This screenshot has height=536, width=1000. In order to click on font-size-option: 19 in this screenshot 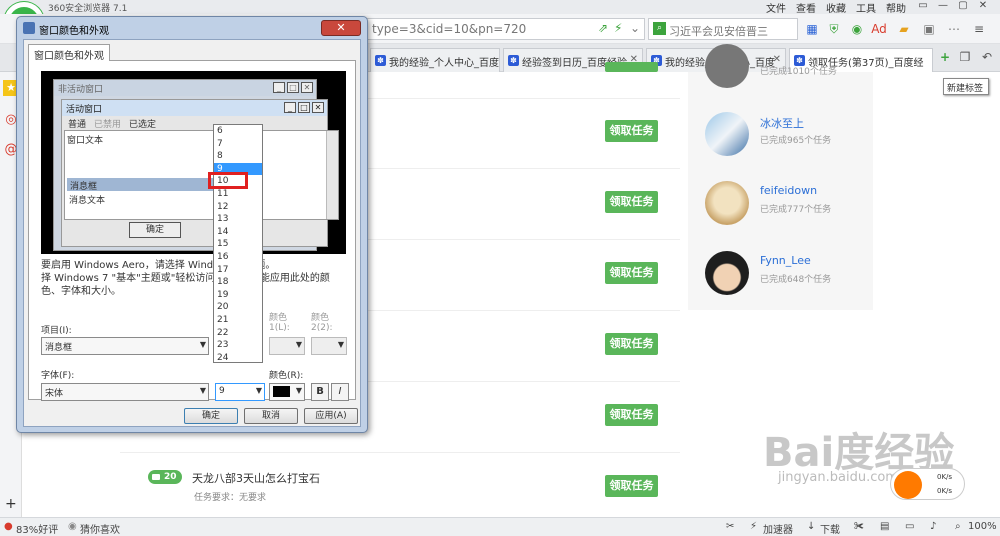, I will do `click(238, 295)`.